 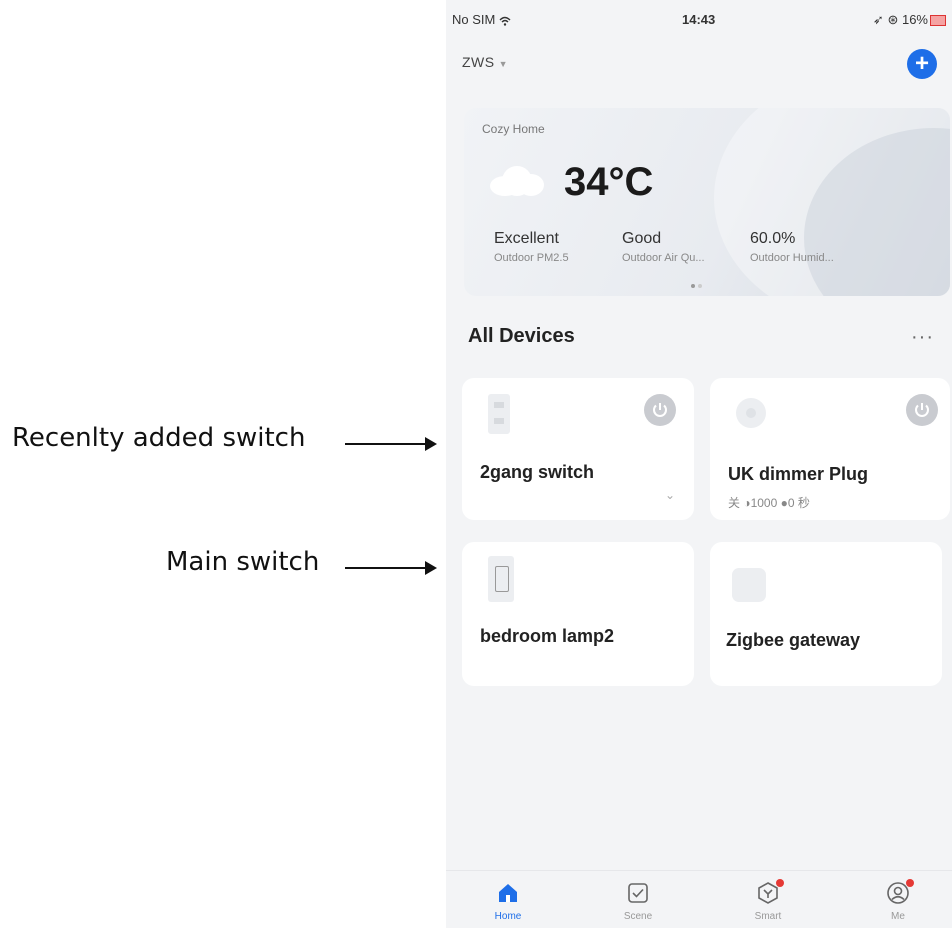 What do you see at coordinates (699, 899) in the screenshot?
I see `tab-bar: Home Scene Smart Me` at bounding box center [699, 899].